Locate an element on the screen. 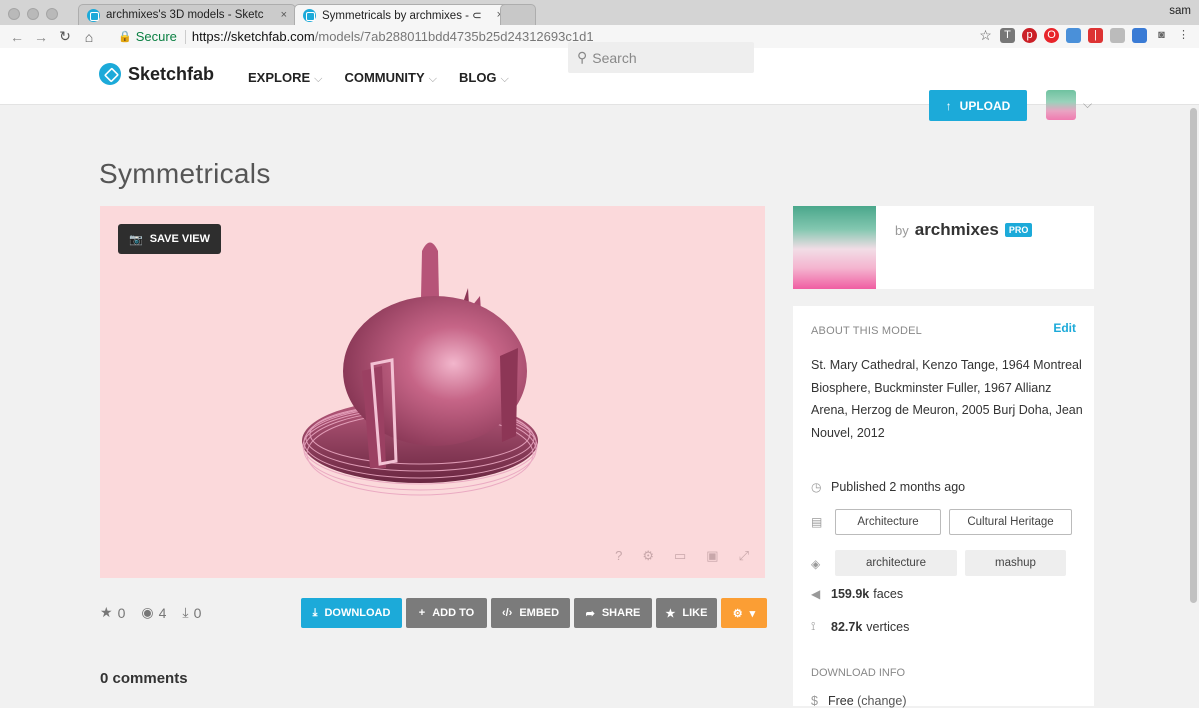  extension-text-icon: T is located at coordinates (1007, 35).